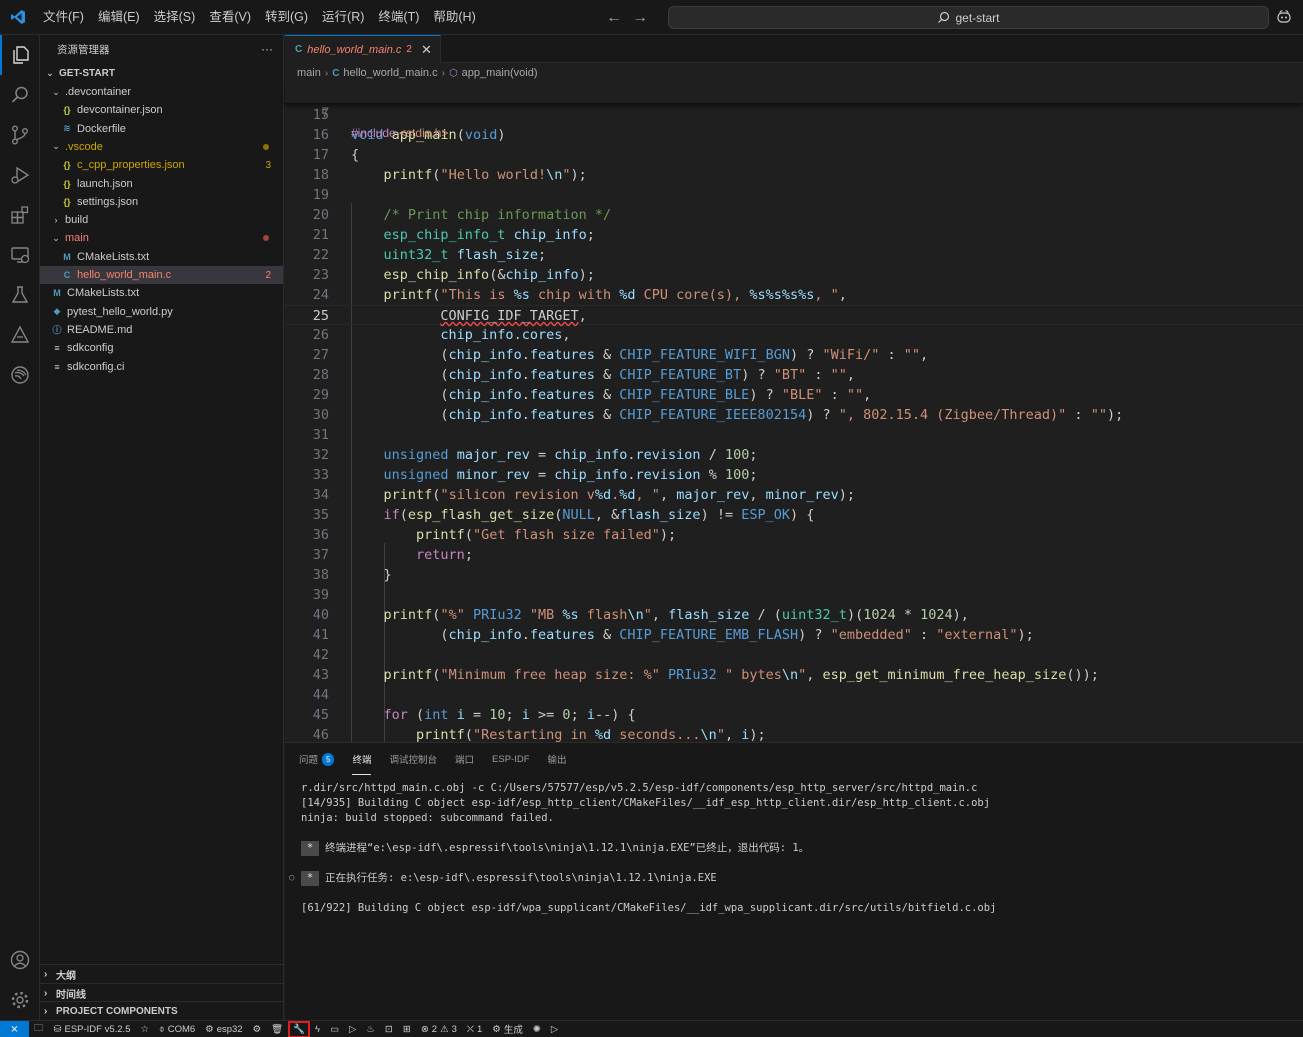  What do you see at coordinates (454, 17) in the screenshot?
I see `menu-item: 帮助(H)` at bounding box center [454, 17].